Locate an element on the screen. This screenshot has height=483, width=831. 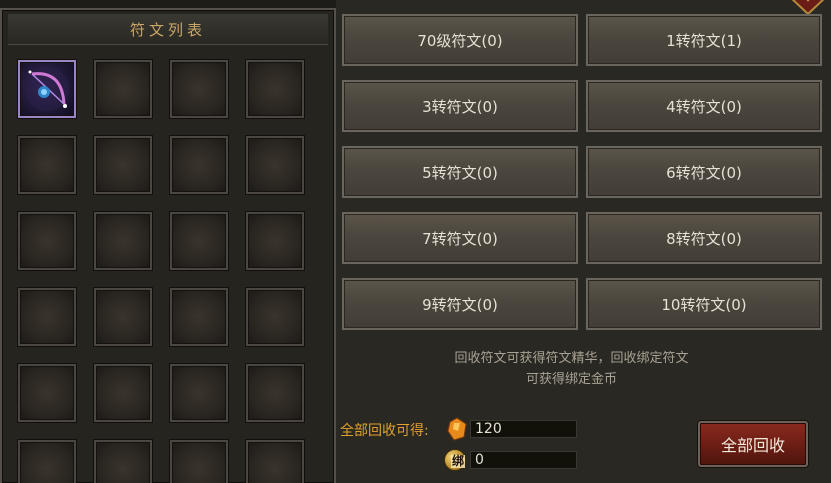
bound-gold-tag: 绑 is located at coordinates (458, 461).